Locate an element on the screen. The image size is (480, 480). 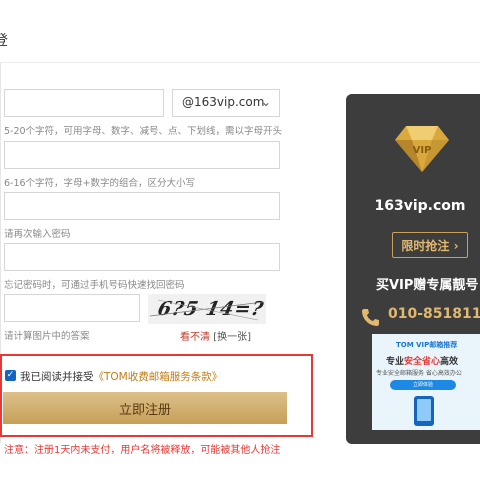
password-hint: 6-16个字符，字母+数字的组合，区分大小写 is located at coordinates (100, 183).